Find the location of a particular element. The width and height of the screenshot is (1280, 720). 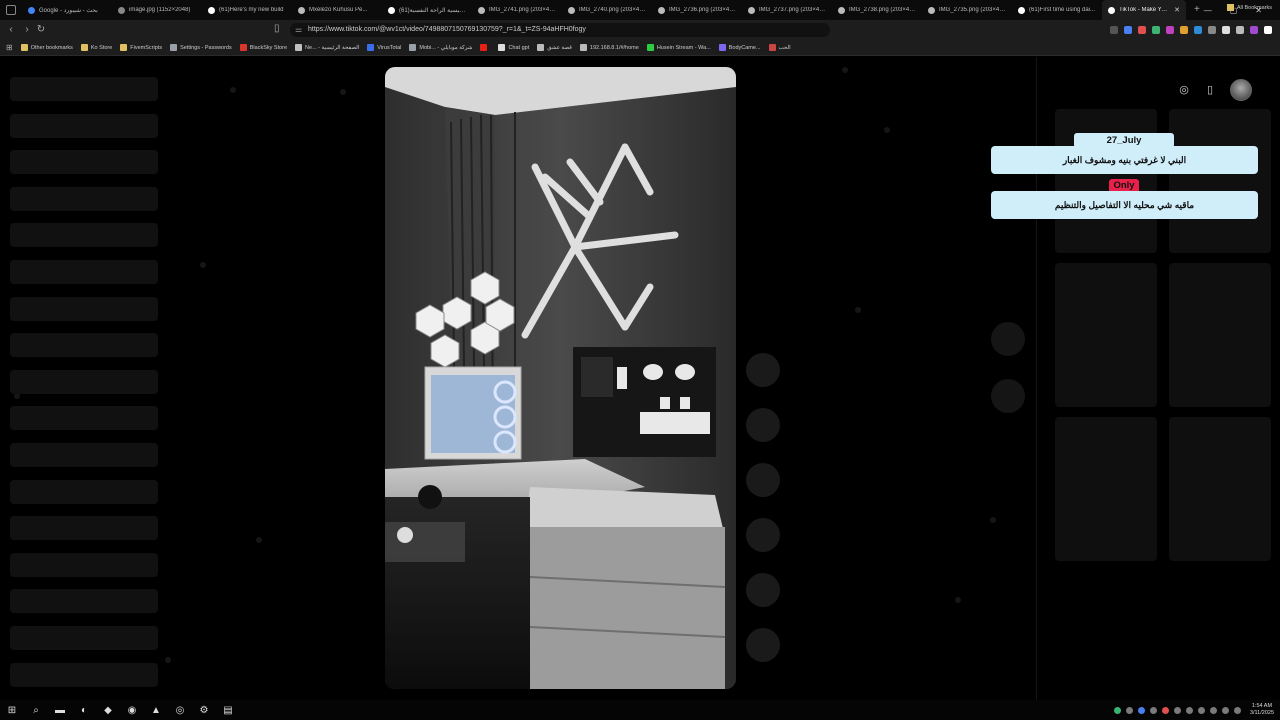

browser-tab: Google - بحث - شيبورد is located at coordinates (67, 10).